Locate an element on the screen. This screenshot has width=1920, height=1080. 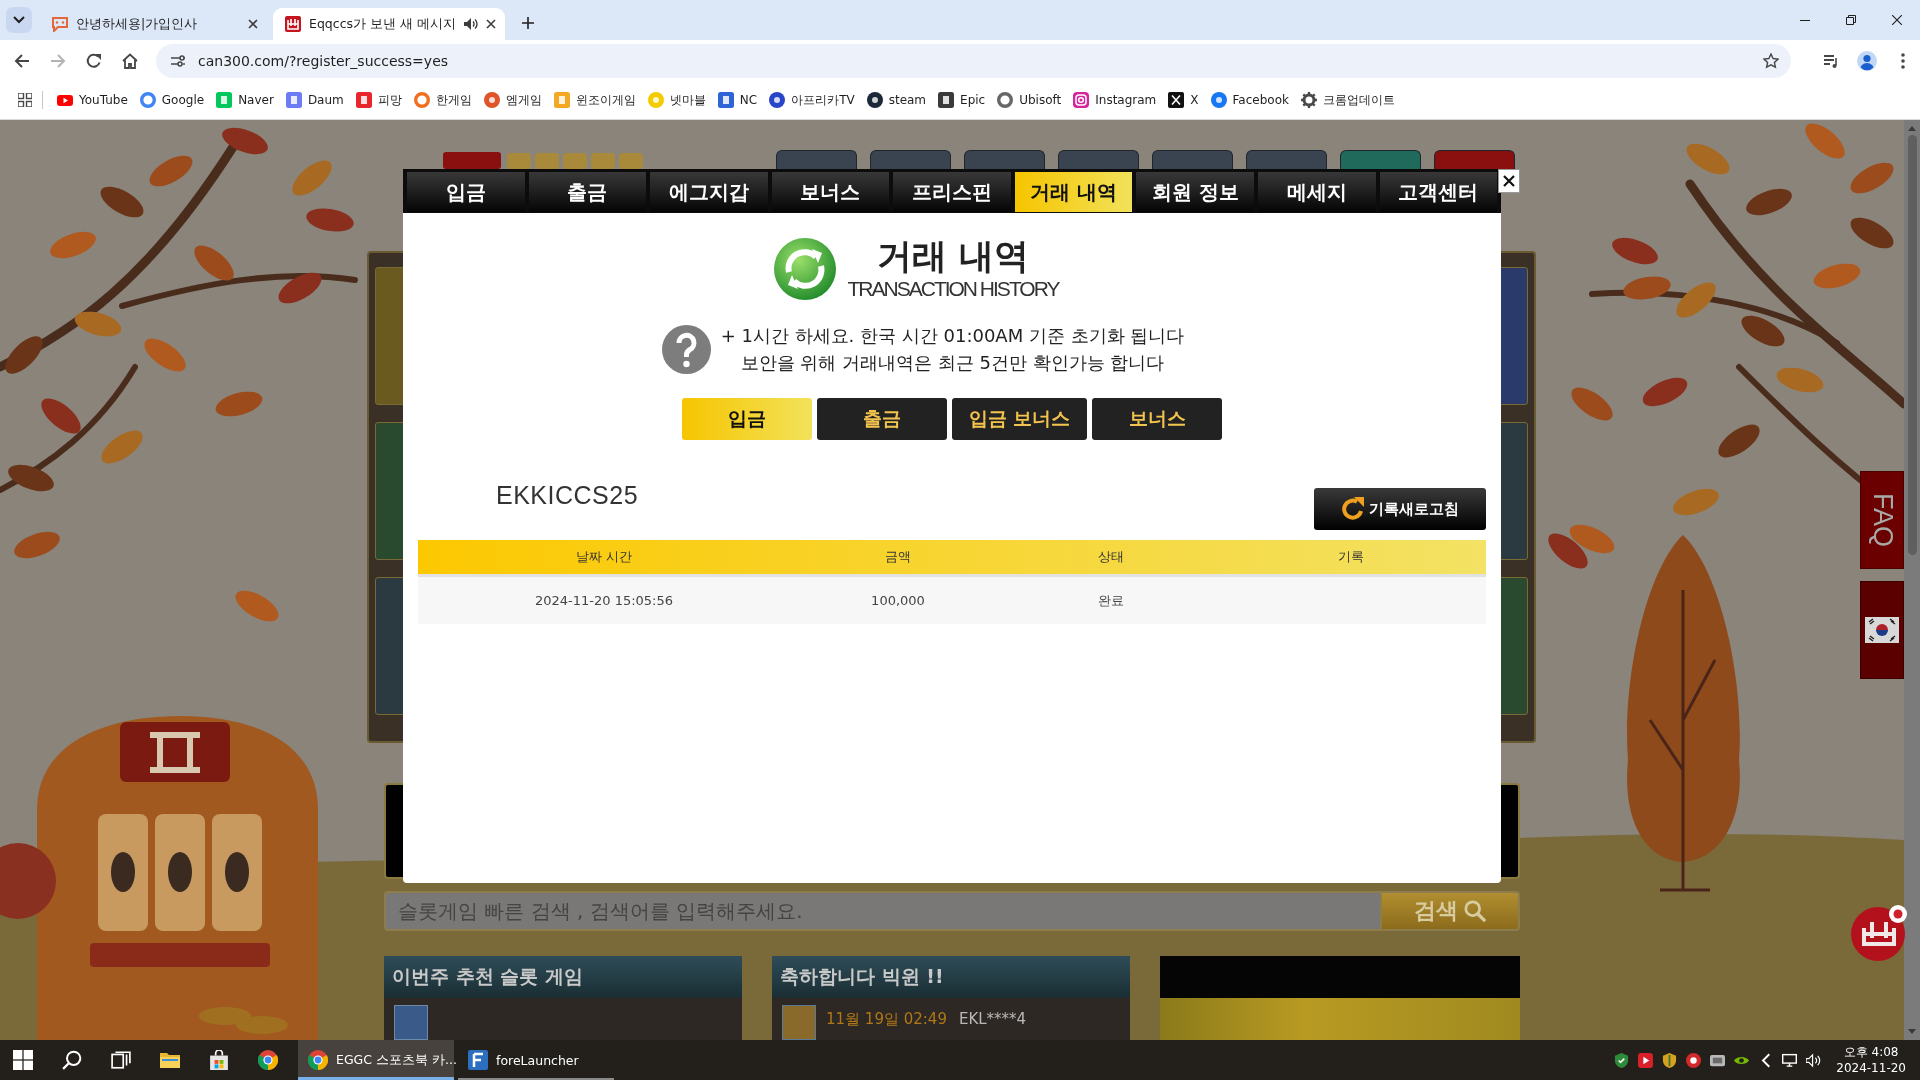
bookmark: Daum is located at coordinates (314, 100).